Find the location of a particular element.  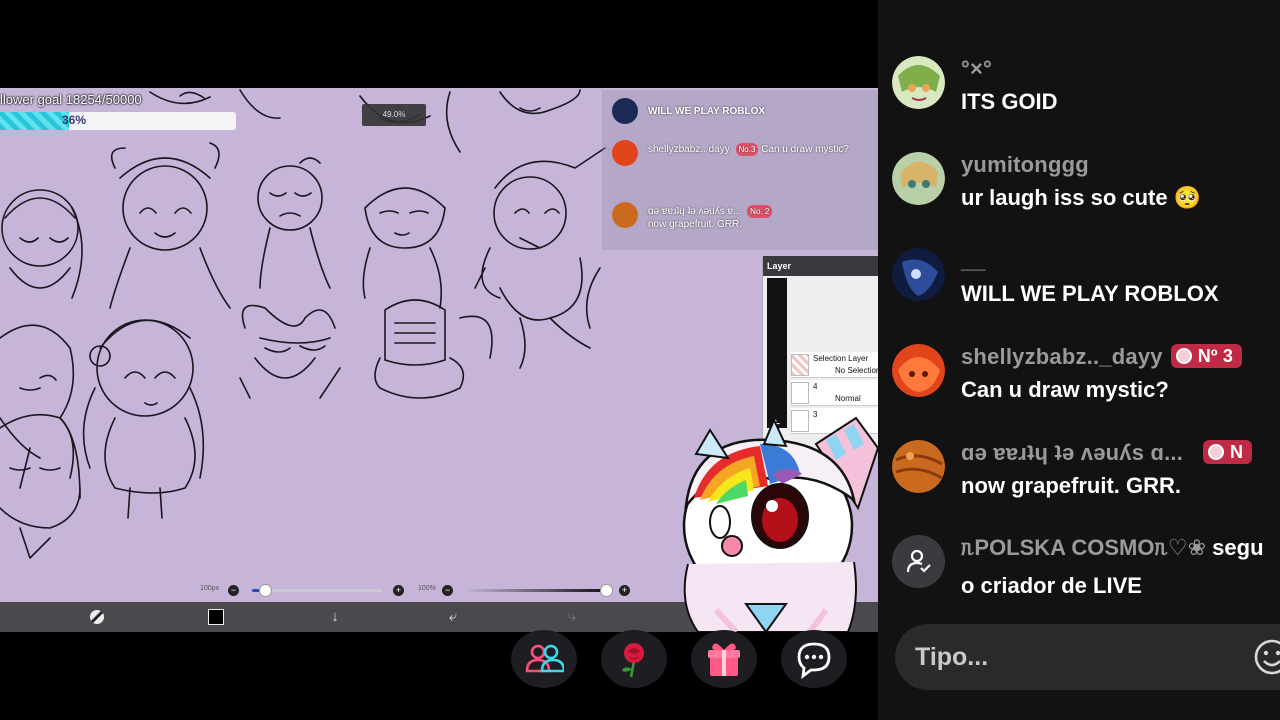

brush-opacity-thumb is located at coordinates (606, 590).